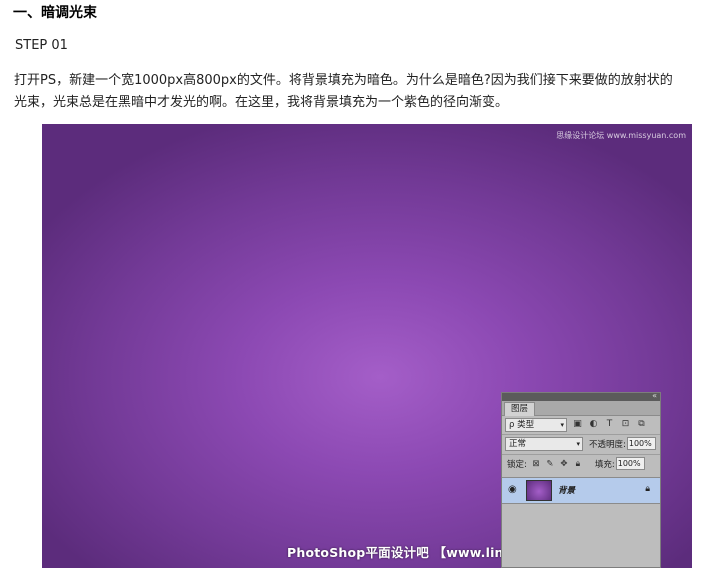 The width and height of the screenshot is (711, 568). What do you see at coordinates (518, 443) in the screenshot?
I see `blend-mode-value: 正常` at bounding box center [518, 443].